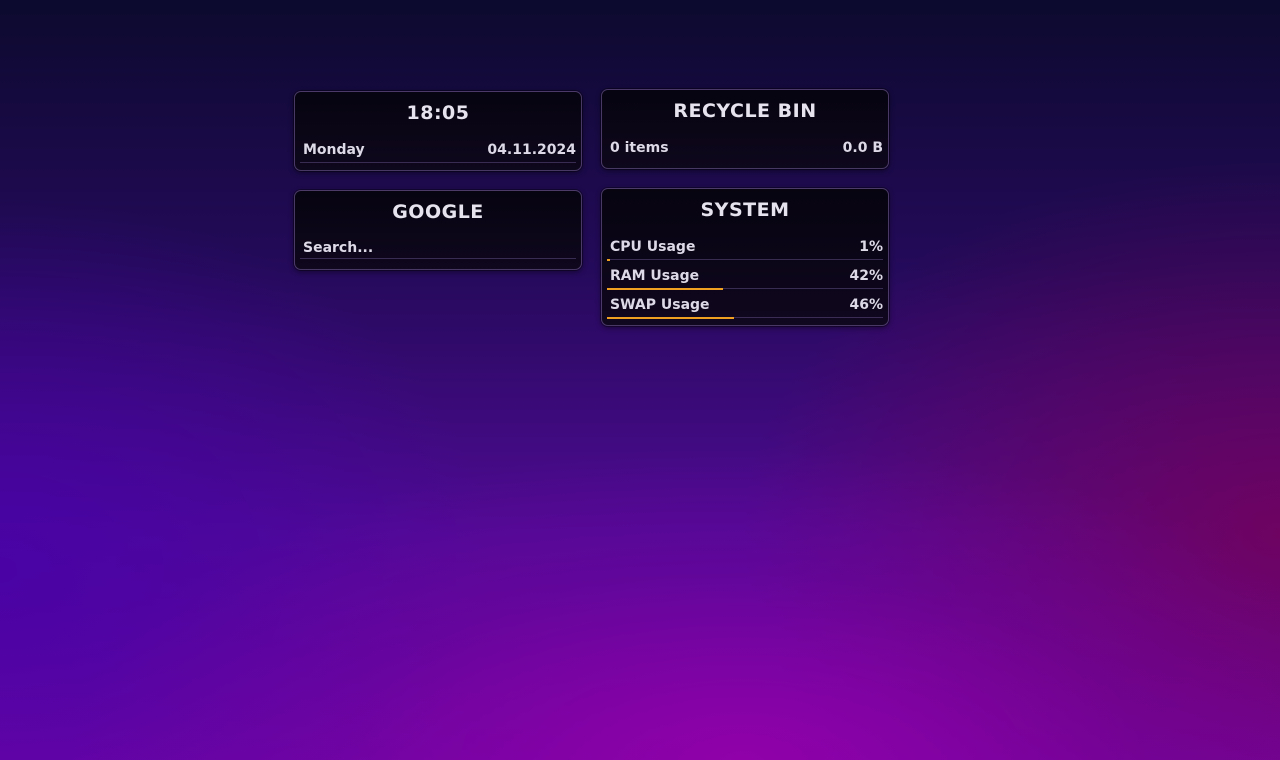 The width and height of the screenshot is (1280, 760). Describe the element at coordinates (438, 131) in the screenshot. I see `clock-widget: 18:05 Monday 04.11.2024` at that location.